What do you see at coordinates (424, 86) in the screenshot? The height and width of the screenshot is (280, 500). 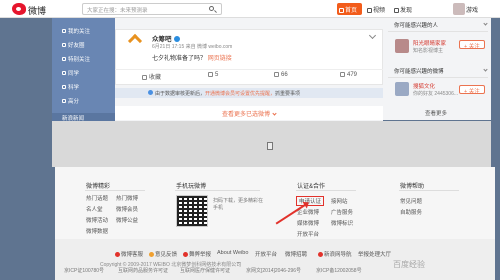 I see `suggest-user-name: 搜狐文化` at bounding box center [424, 86].